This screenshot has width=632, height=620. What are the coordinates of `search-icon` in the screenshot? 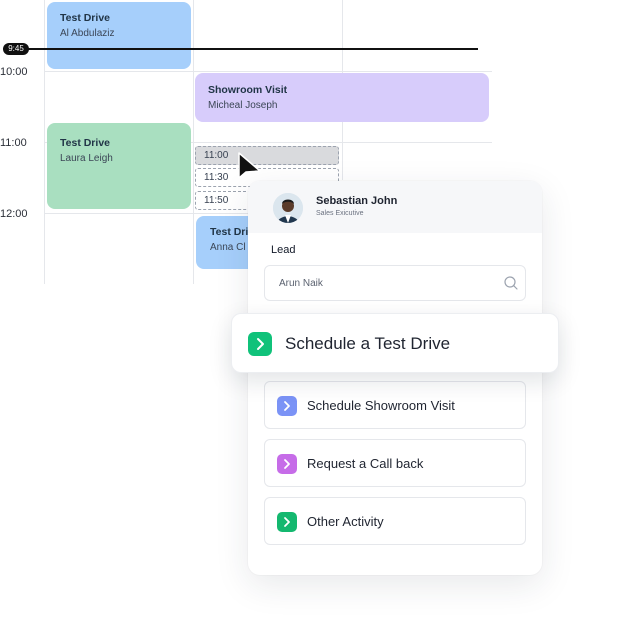 It's located at (511, 283).